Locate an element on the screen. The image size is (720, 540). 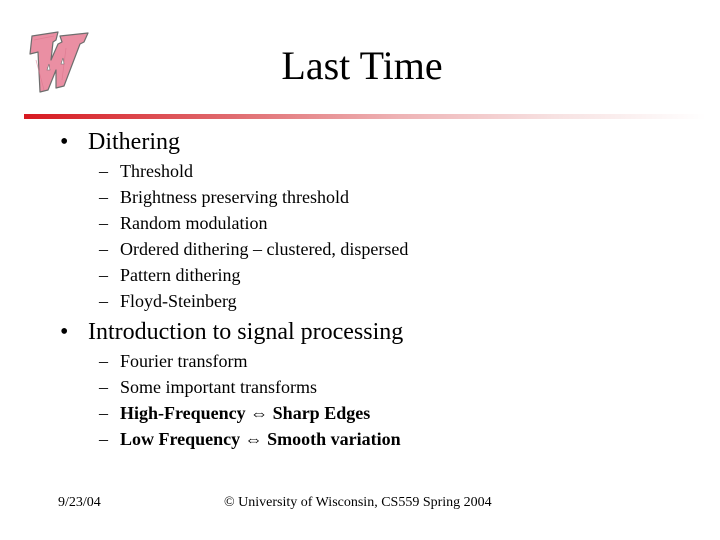
slide-title: Last Time is located at coordinates (362, 65).